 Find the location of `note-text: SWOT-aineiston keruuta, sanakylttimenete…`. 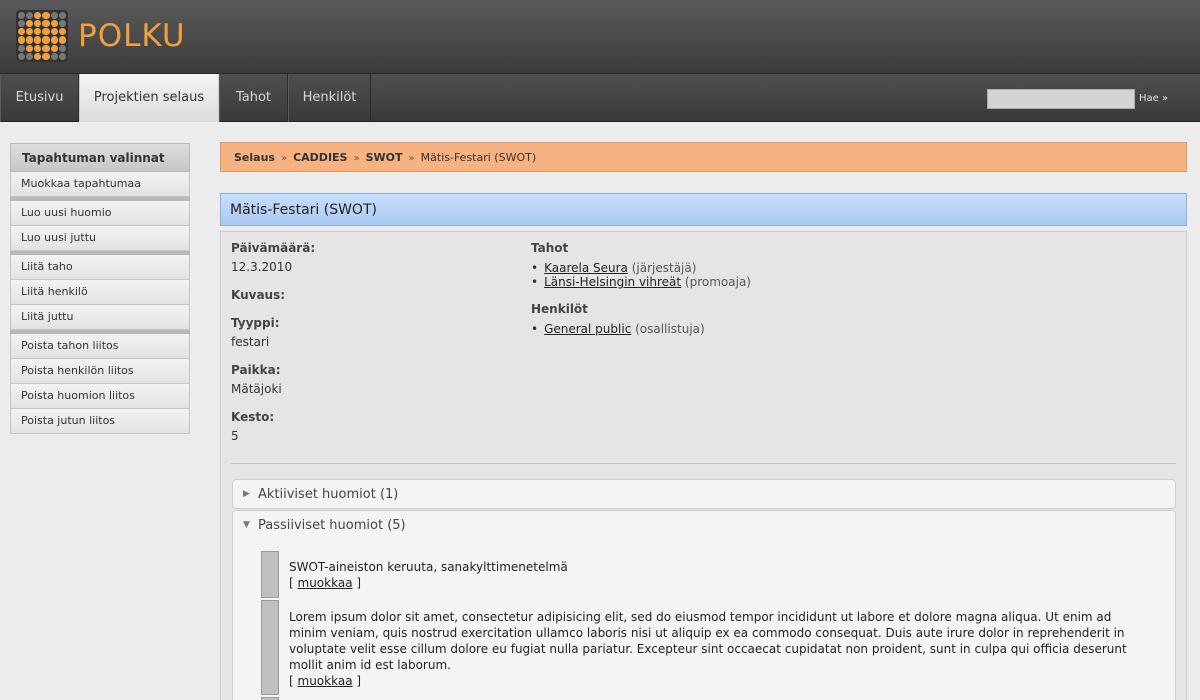

note-text: SWOT-aineiston keruuta, sanakylttimenete… is located at coordinates (428, 567).